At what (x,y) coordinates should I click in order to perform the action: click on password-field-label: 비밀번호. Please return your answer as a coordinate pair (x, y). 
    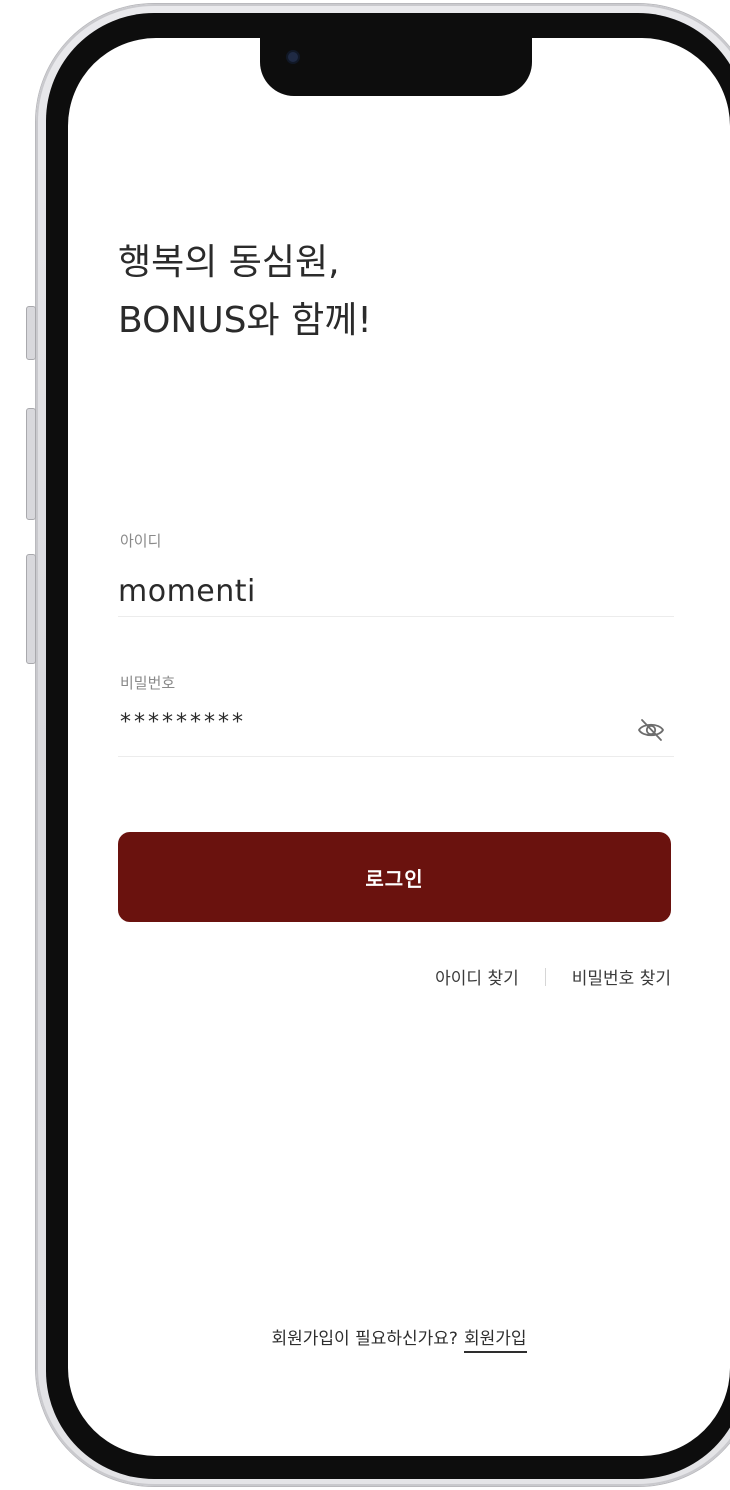
    Looking at the image, I should click on (148, 683).